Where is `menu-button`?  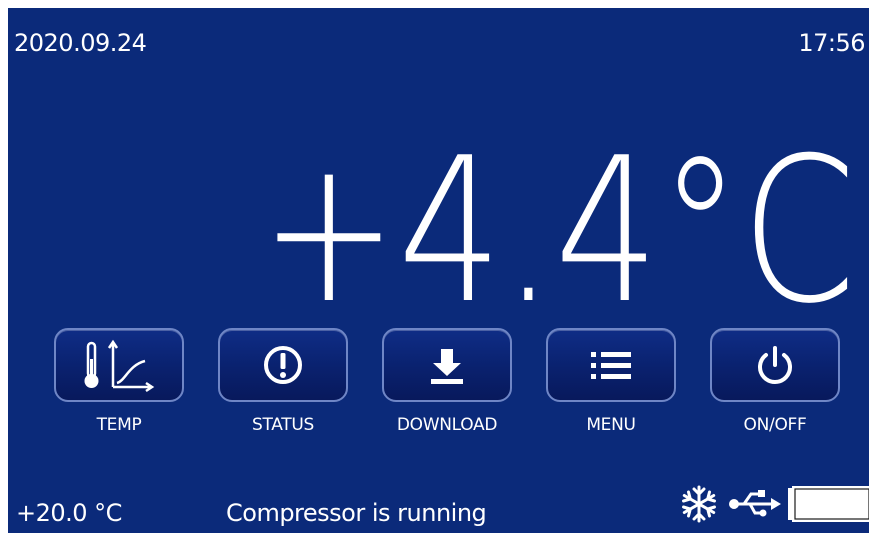
menu-button is located at coordinates (611, 365).